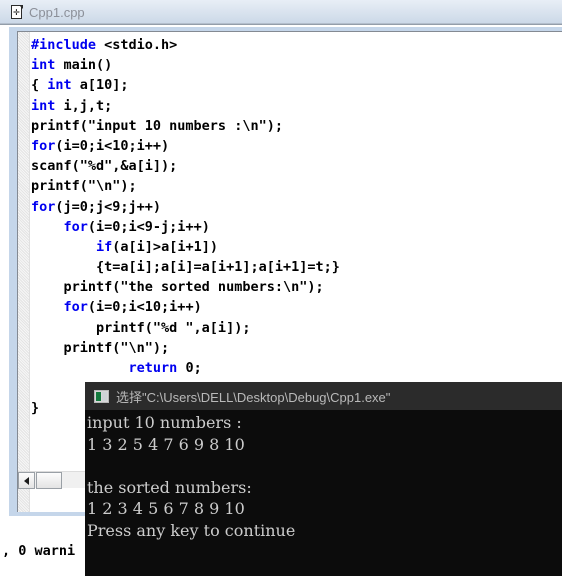 This screenshot has height=576, width=562. What do you see at coordinates (100, 85) in the screenshot?
I see `code-text: a[10];` at bounding box center [100, 85].